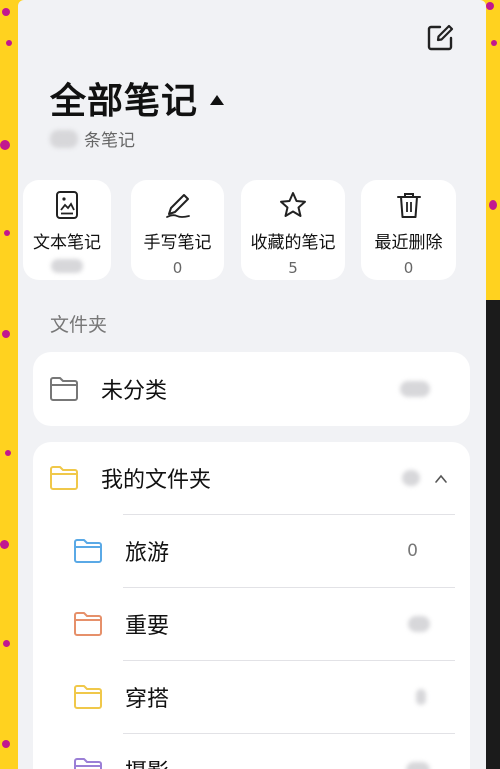  I want to click on folder-name: 穿搭, so click(147, 699).